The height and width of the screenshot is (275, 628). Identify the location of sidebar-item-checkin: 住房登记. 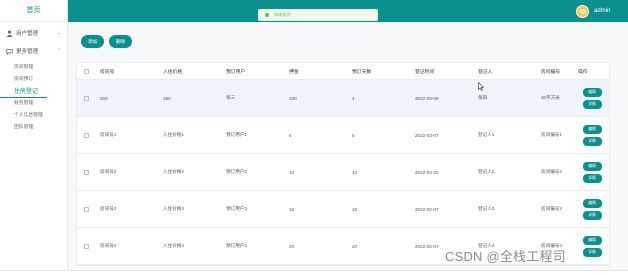
(23, 92).